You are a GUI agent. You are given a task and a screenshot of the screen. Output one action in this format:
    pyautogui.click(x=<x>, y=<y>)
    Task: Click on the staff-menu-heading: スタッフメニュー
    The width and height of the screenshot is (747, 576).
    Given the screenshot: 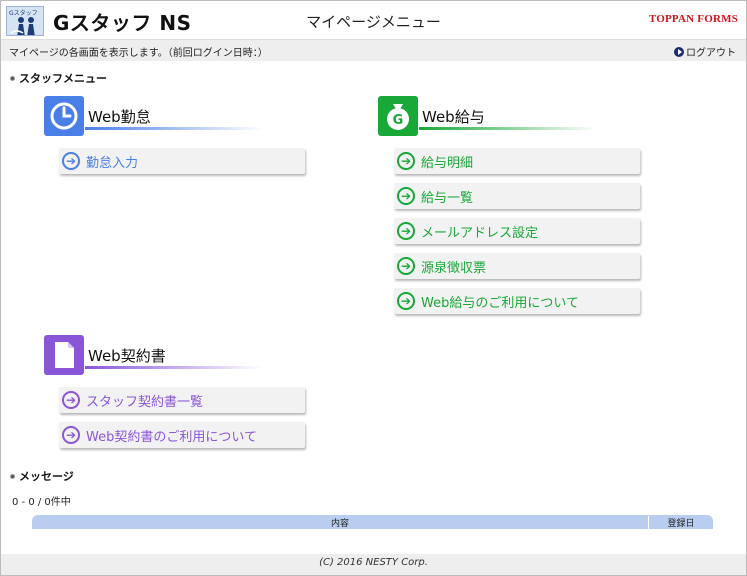 What is the action you would take?
    pyautogui.click(x=58, y=78)
    